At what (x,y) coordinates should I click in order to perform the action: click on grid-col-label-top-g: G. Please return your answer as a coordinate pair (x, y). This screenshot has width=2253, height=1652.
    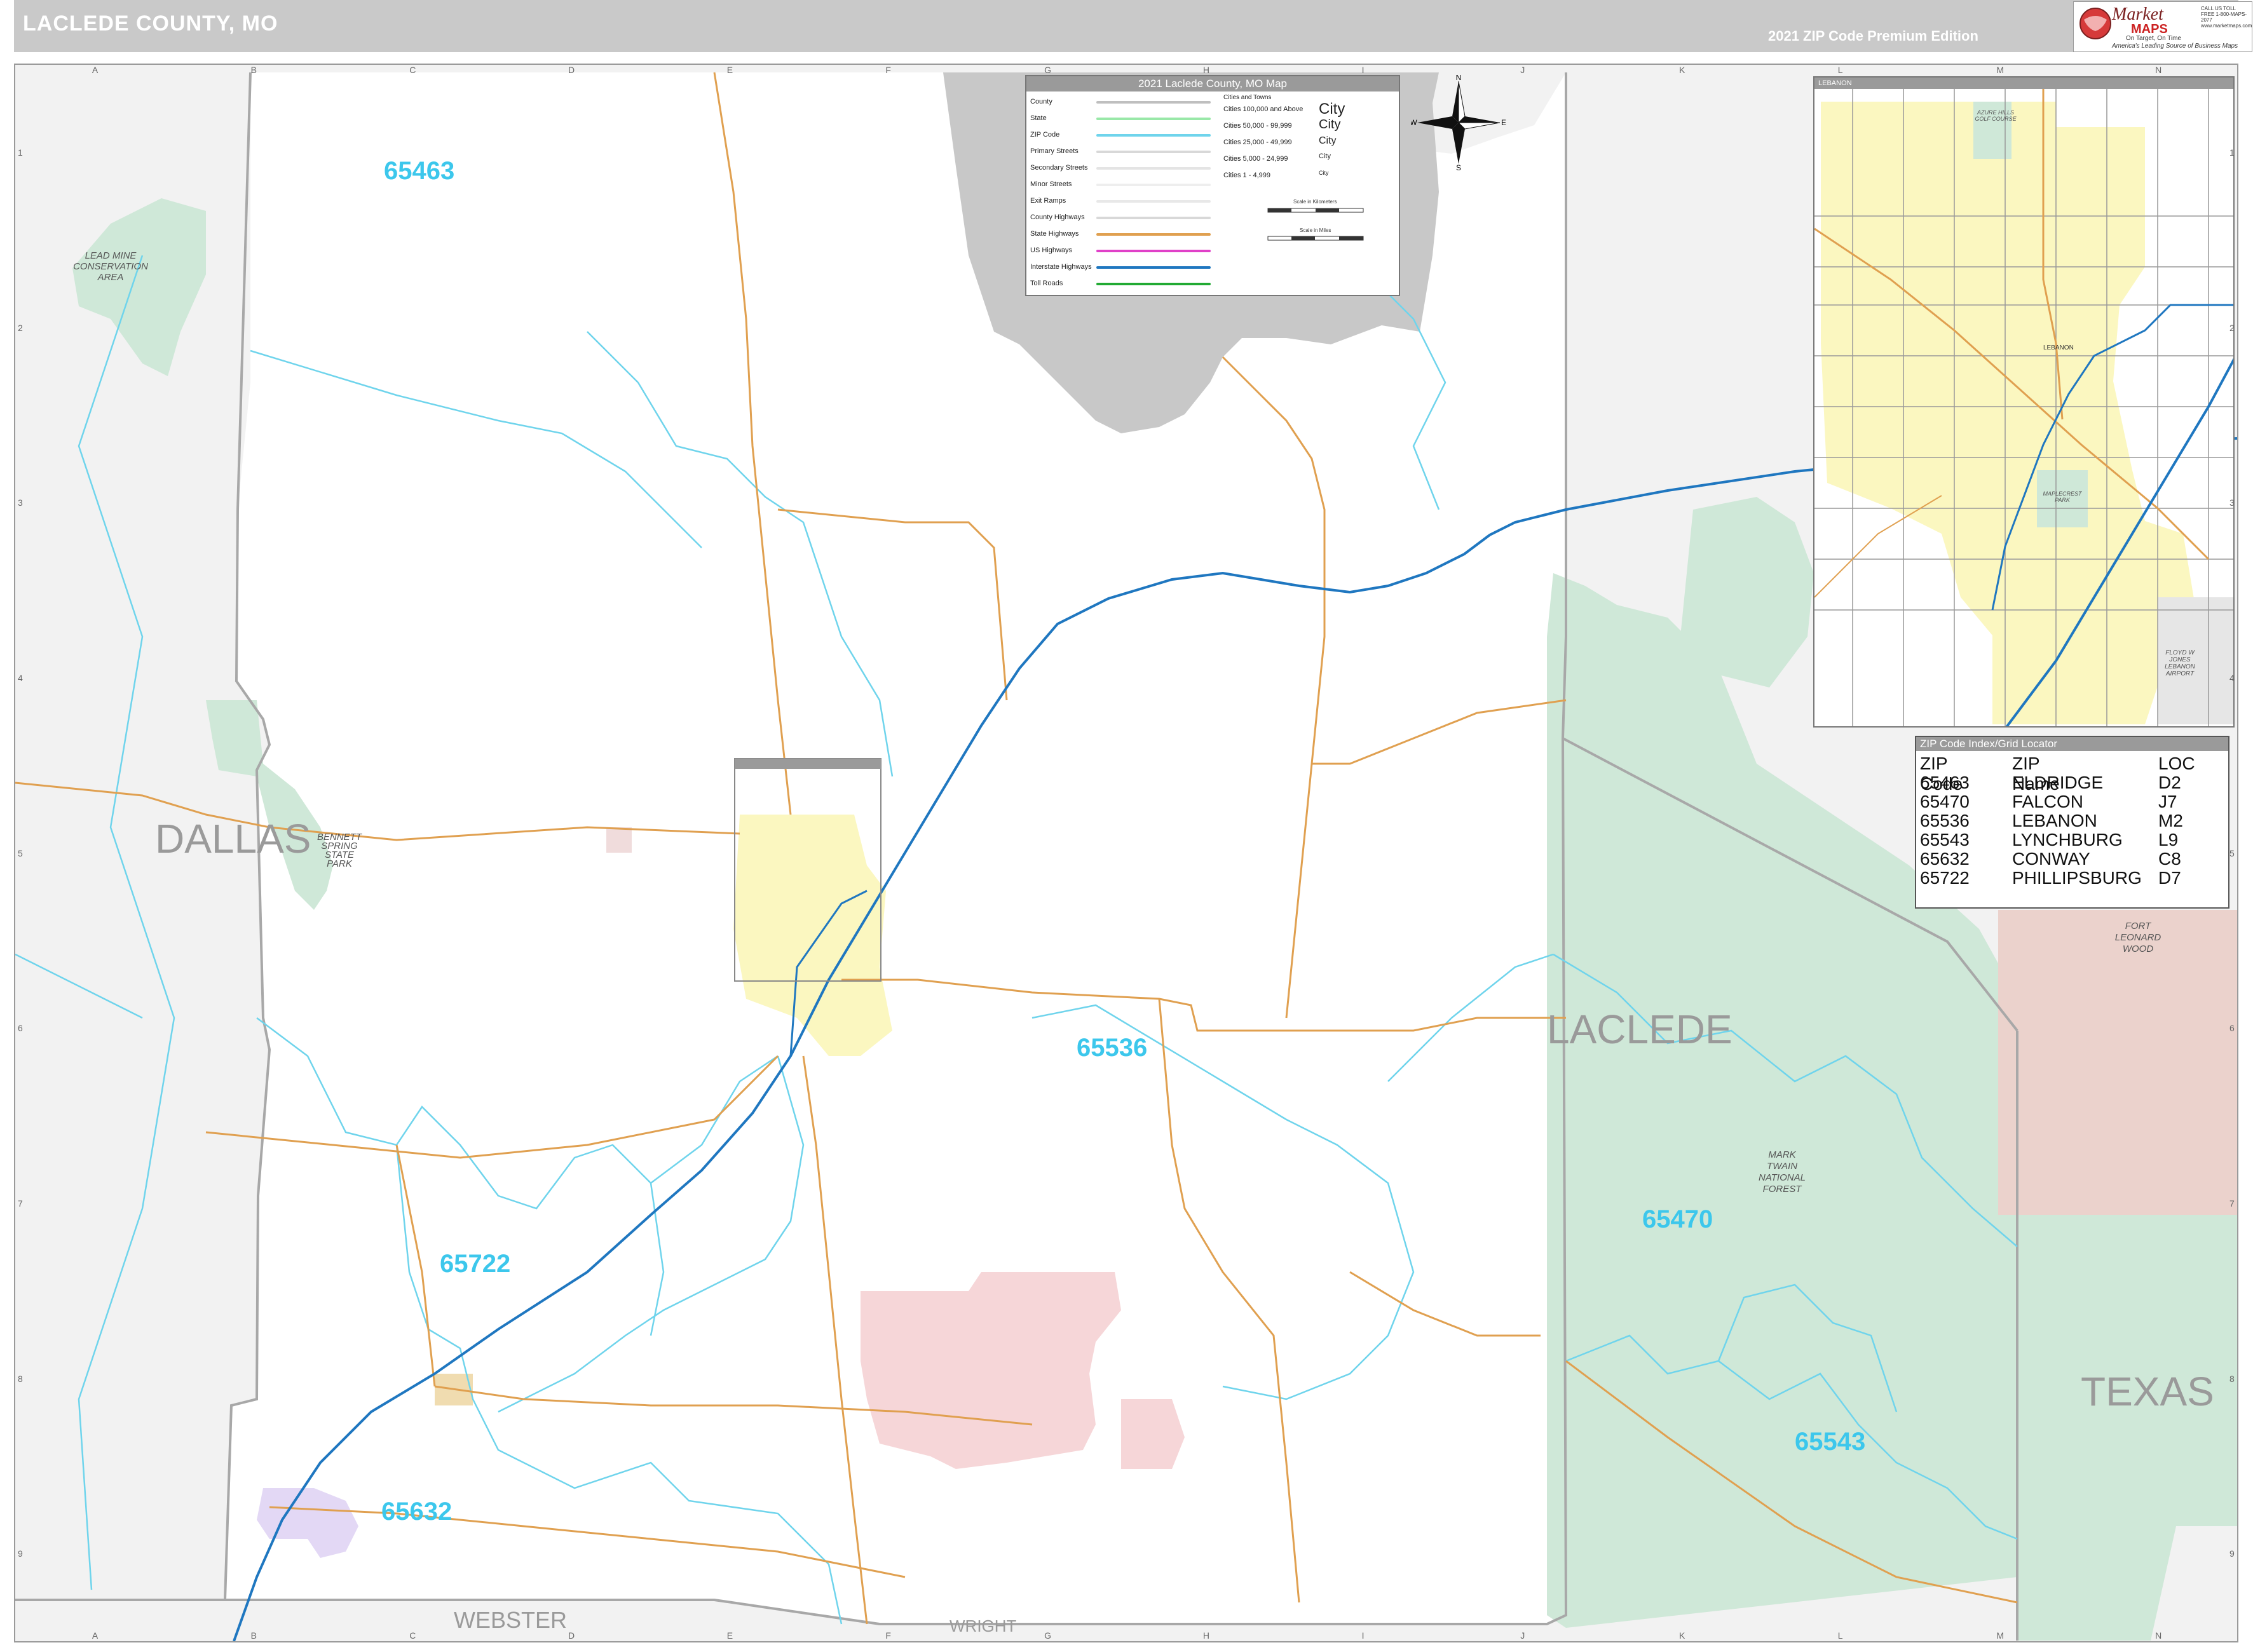
    Looking at the image, I should click on (1048, 70).